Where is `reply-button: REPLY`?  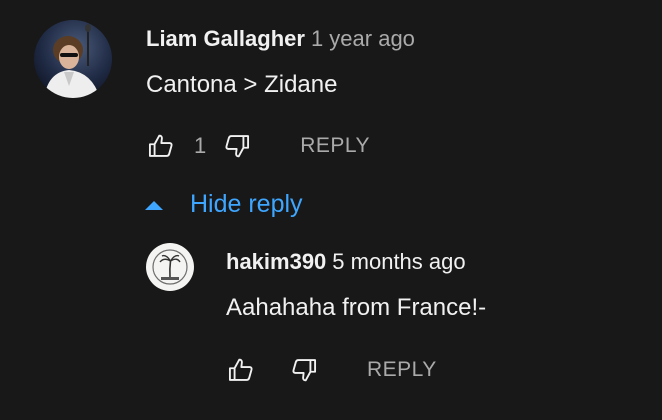
reply-button: REPLY is located at coordinates (335, 146).